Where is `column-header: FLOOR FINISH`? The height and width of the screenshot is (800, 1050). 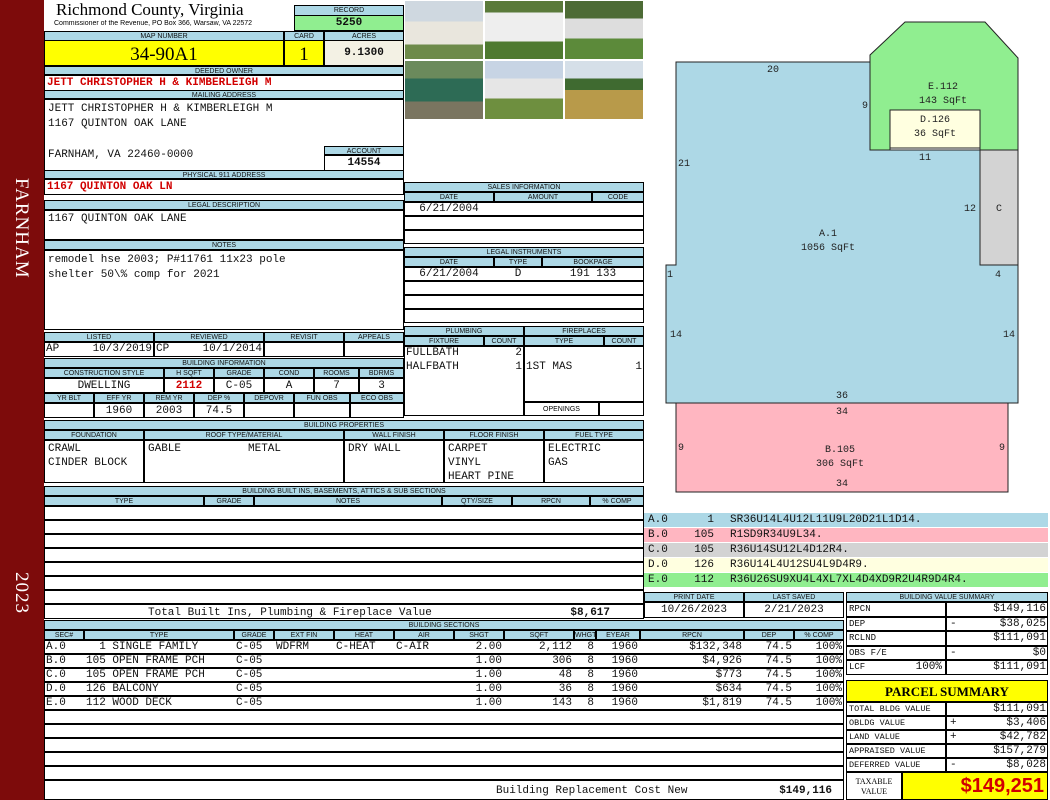
column-header: FLOOR FINISH is located at coordinates (494, 435).